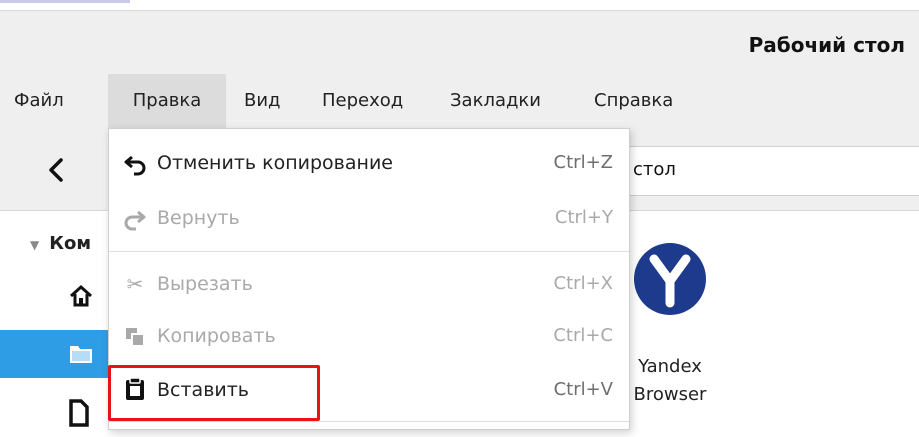  What do you see at coordinates (55, 295) in the screenshot?
I see `sidebar-item-home` at bounding box center [55, 295].